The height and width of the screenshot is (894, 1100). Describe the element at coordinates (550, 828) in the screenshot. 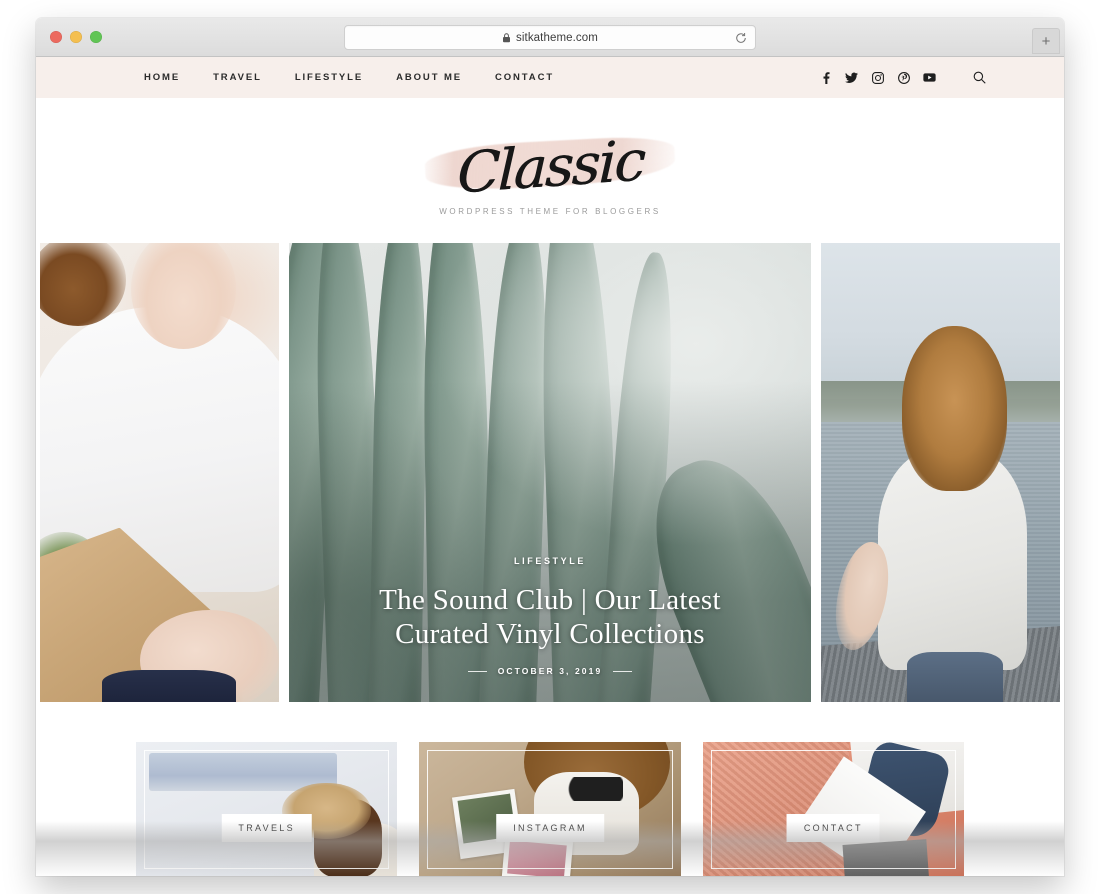

I see `promo-card-instagram-label: INSTAGRAM` at that location.